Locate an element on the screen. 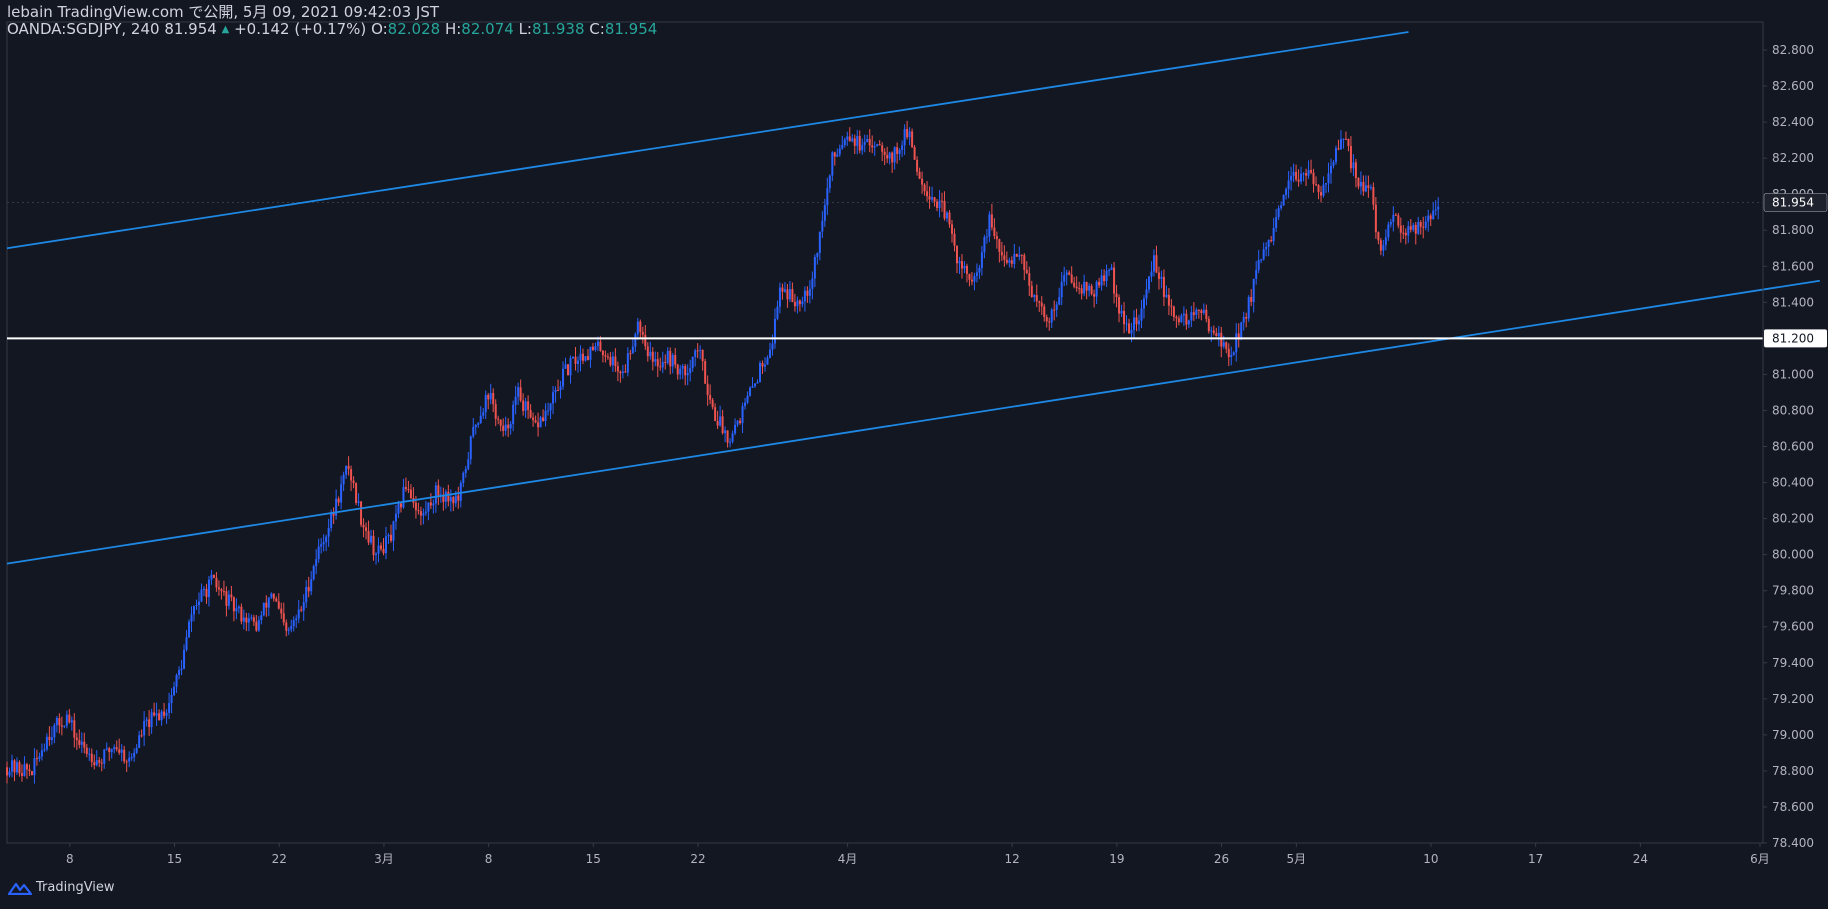 The width and height of the screenshot is (1828, 909). y-tick-label: 82.800 is located at coordinates (1793, 50).